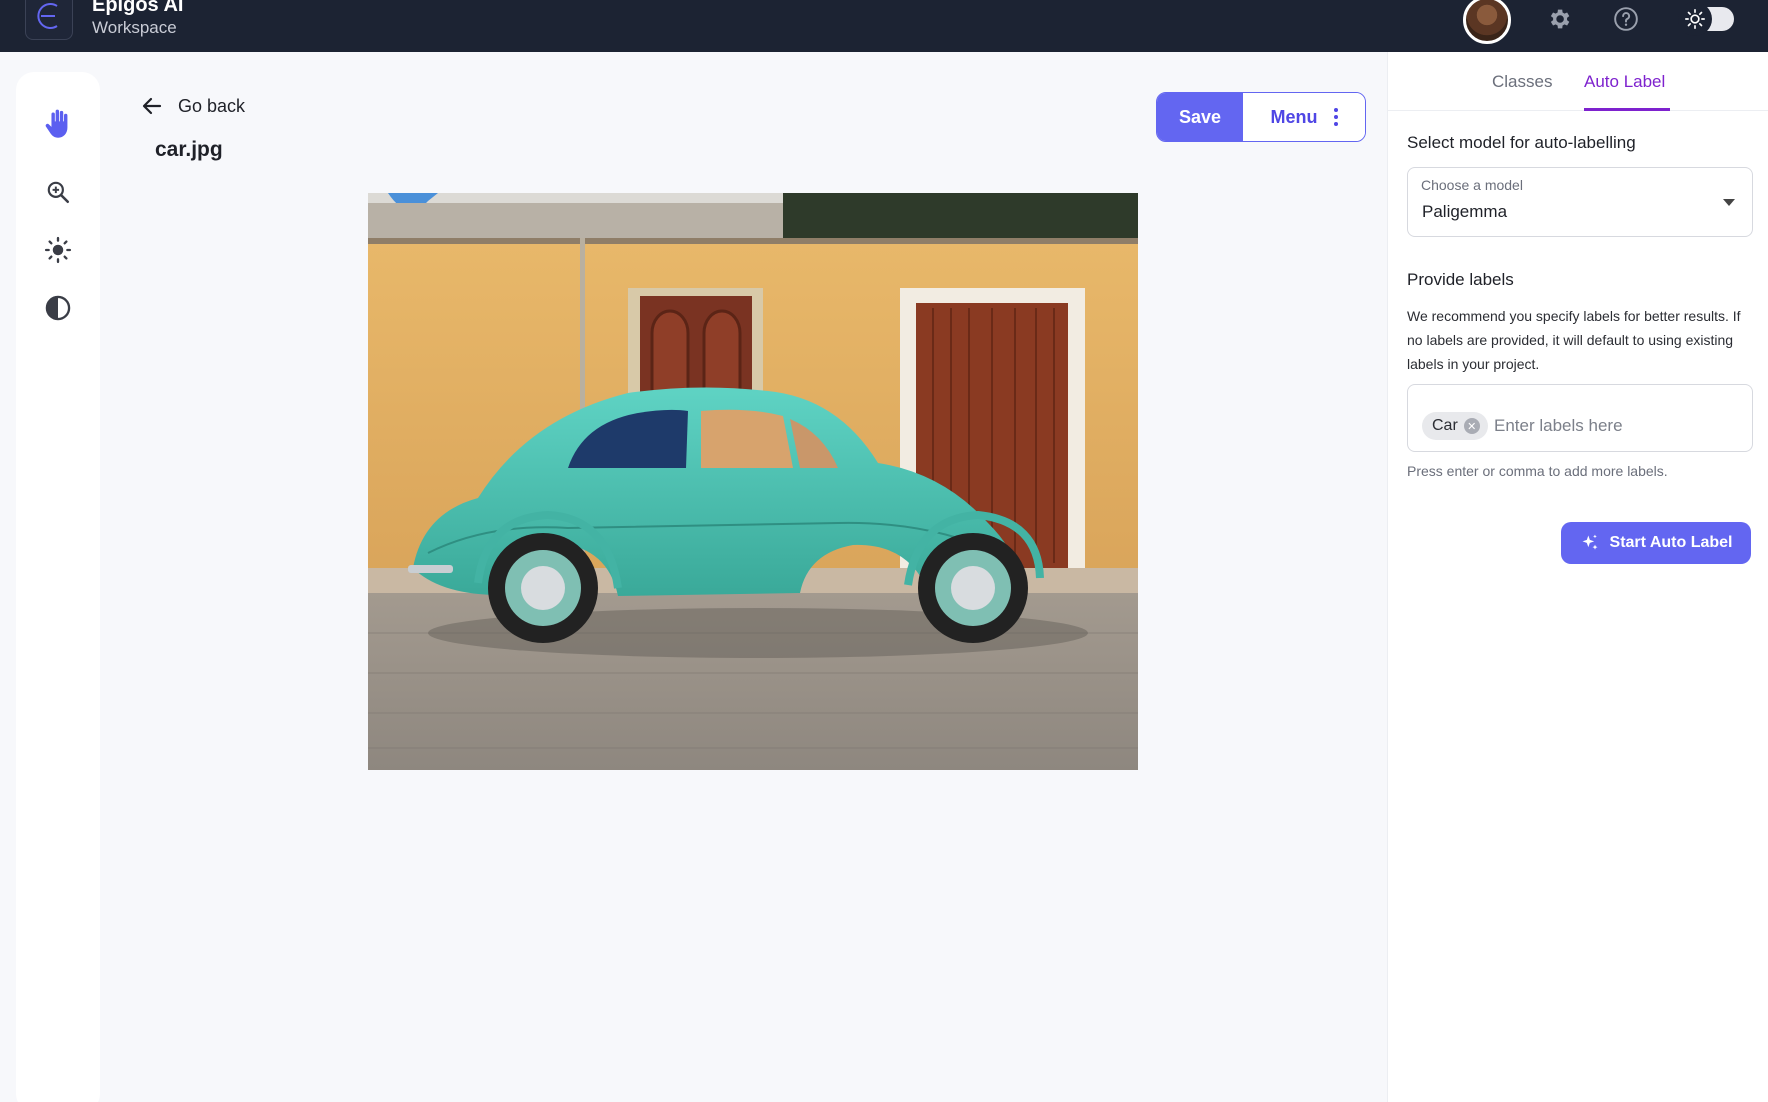  What do you see at coordinates (1624, 82) in the screenshot?
I see `tab-auto-label: Auto Label` at bounding box center [1624, 82].